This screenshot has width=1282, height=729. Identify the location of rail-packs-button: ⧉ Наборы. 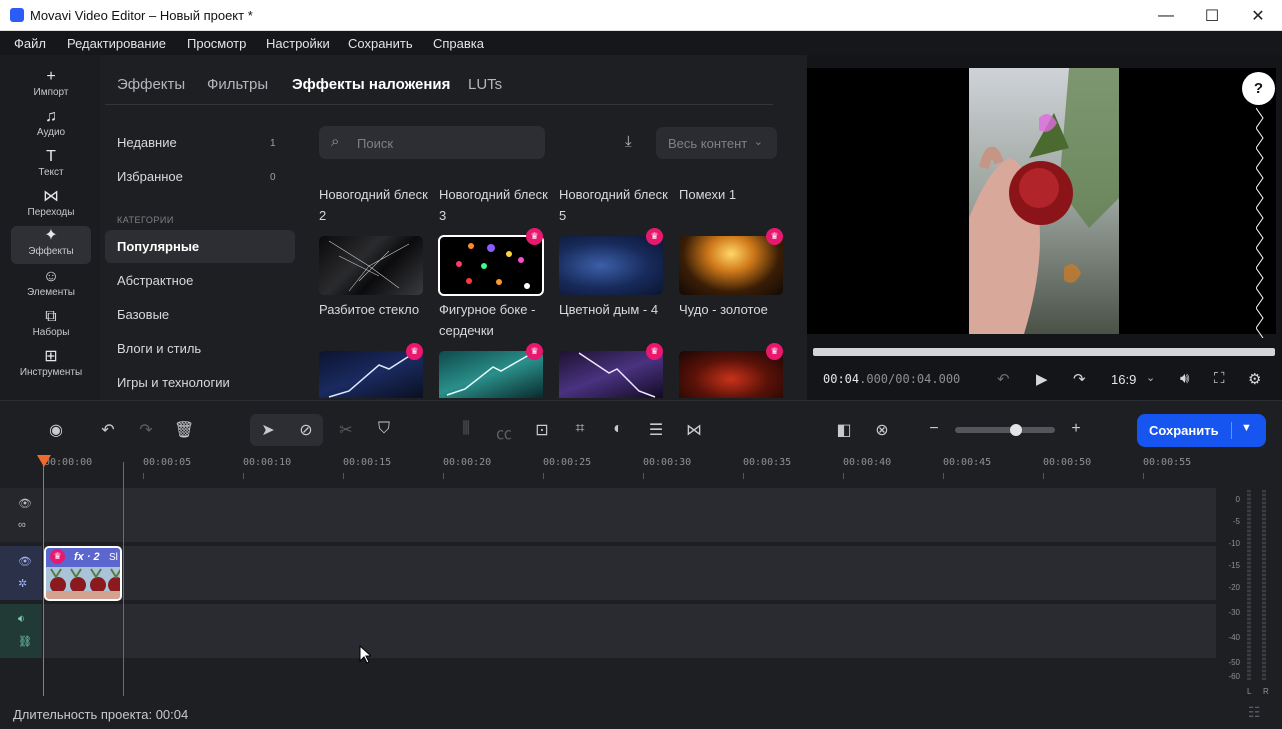
(51, 326).